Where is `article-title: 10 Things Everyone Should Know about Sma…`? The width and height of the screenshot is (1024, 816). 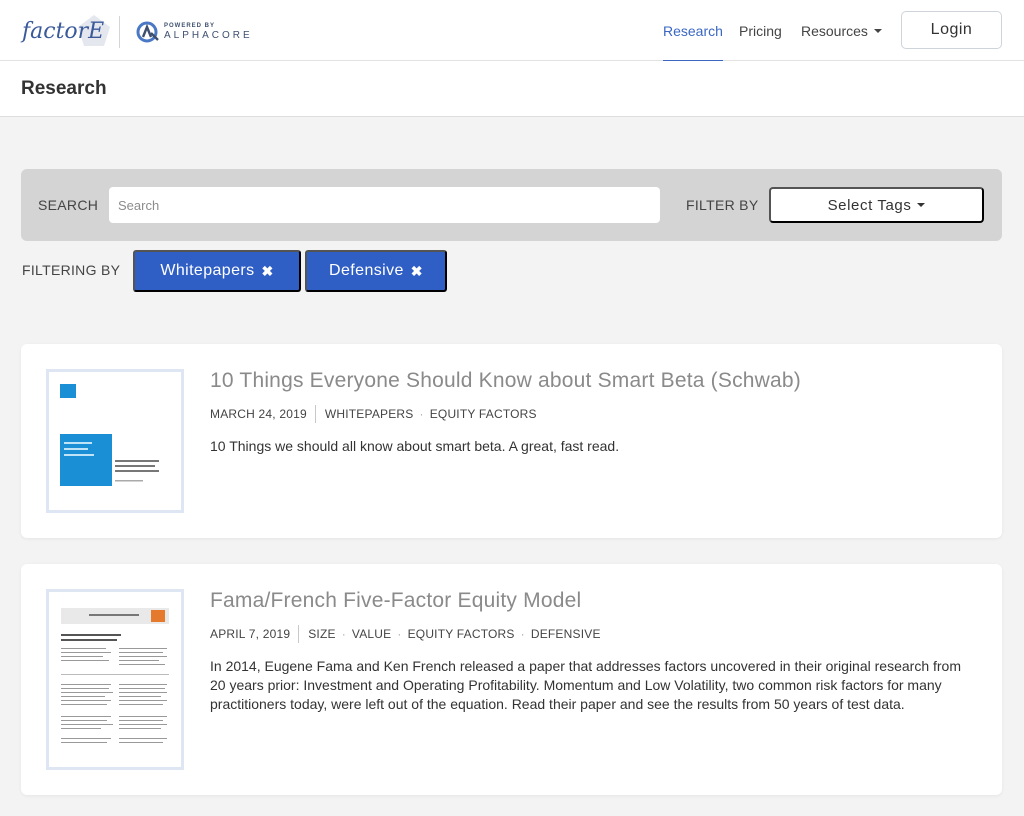
article-title: 10 Things Everyone Should Know about Sma… is located at coordinates (505, 381).